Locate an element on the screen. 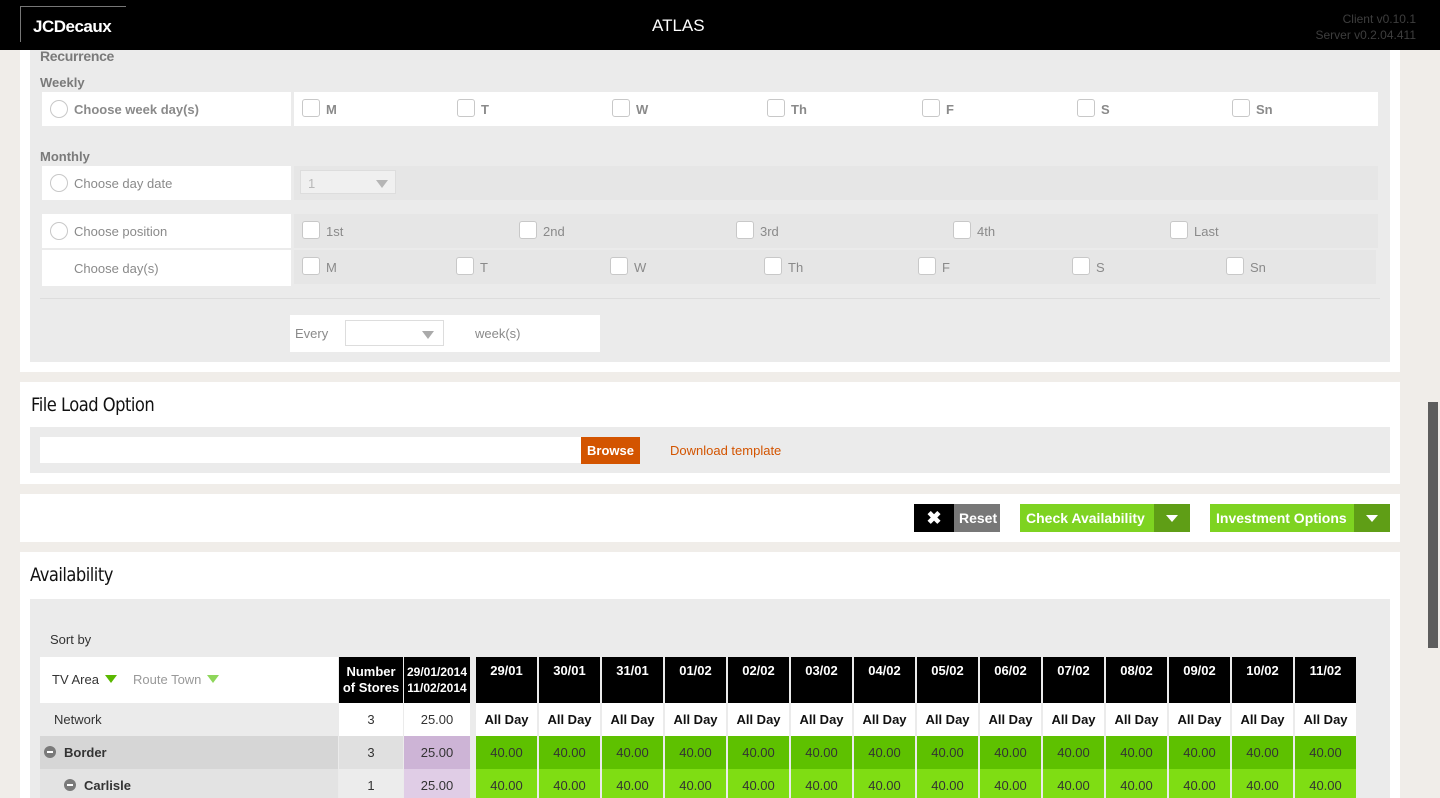  date-column-header: 11/02 is located at coordinates (1325, 680).